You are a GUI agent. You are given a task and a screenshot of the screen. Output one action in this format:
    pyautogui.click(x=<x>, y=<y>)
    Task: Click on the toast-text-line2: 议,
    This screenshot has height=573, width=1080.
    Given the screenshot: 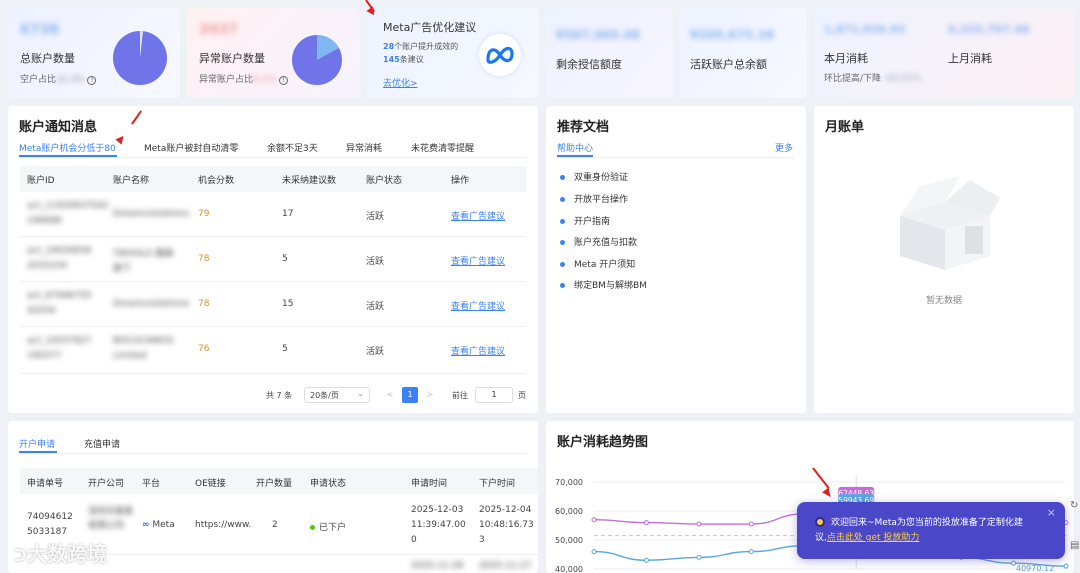 What is the action you would take?
    pyautogui.click(x=821, y=538)
    